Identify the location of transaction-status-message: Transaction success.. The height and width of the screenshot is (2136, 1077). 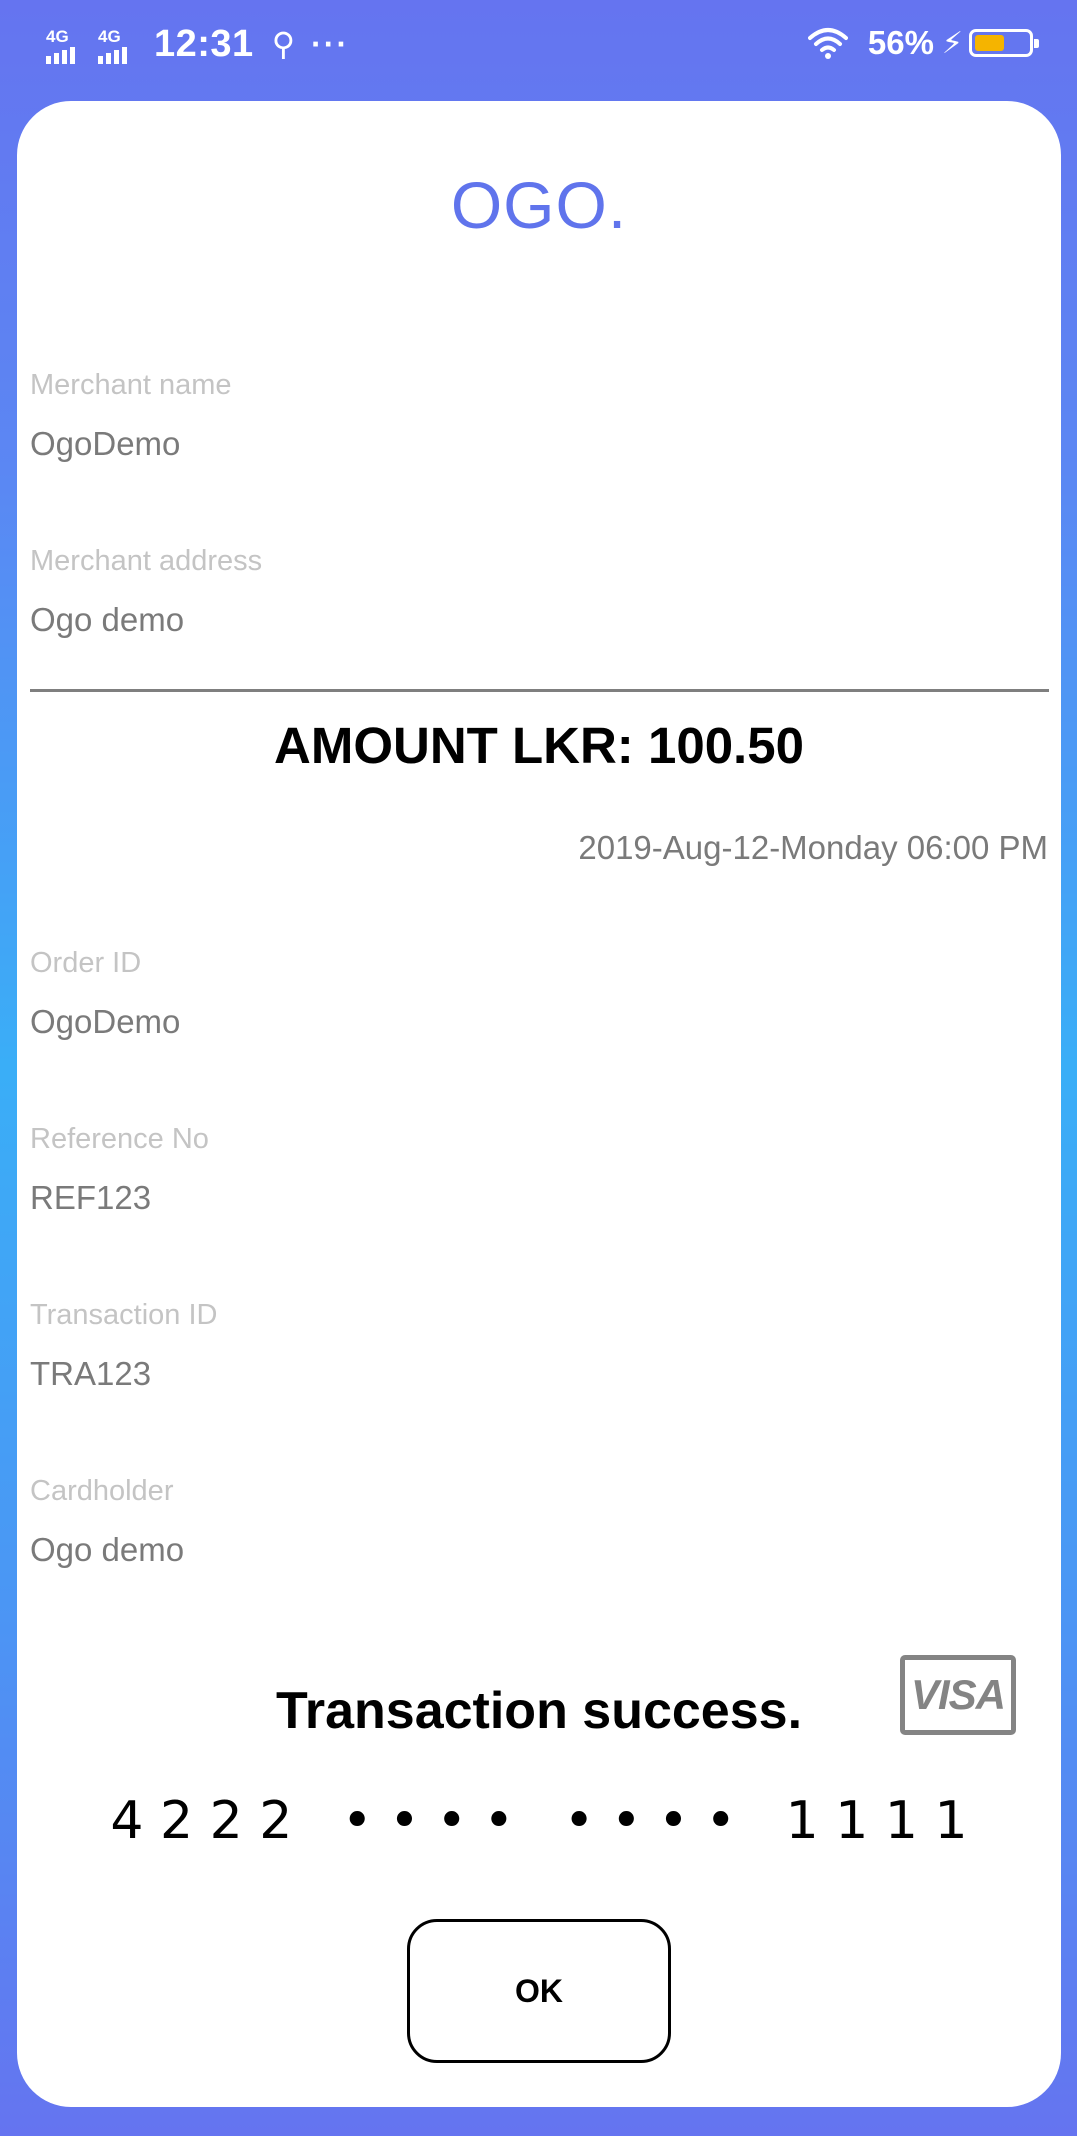
(539, 1711).